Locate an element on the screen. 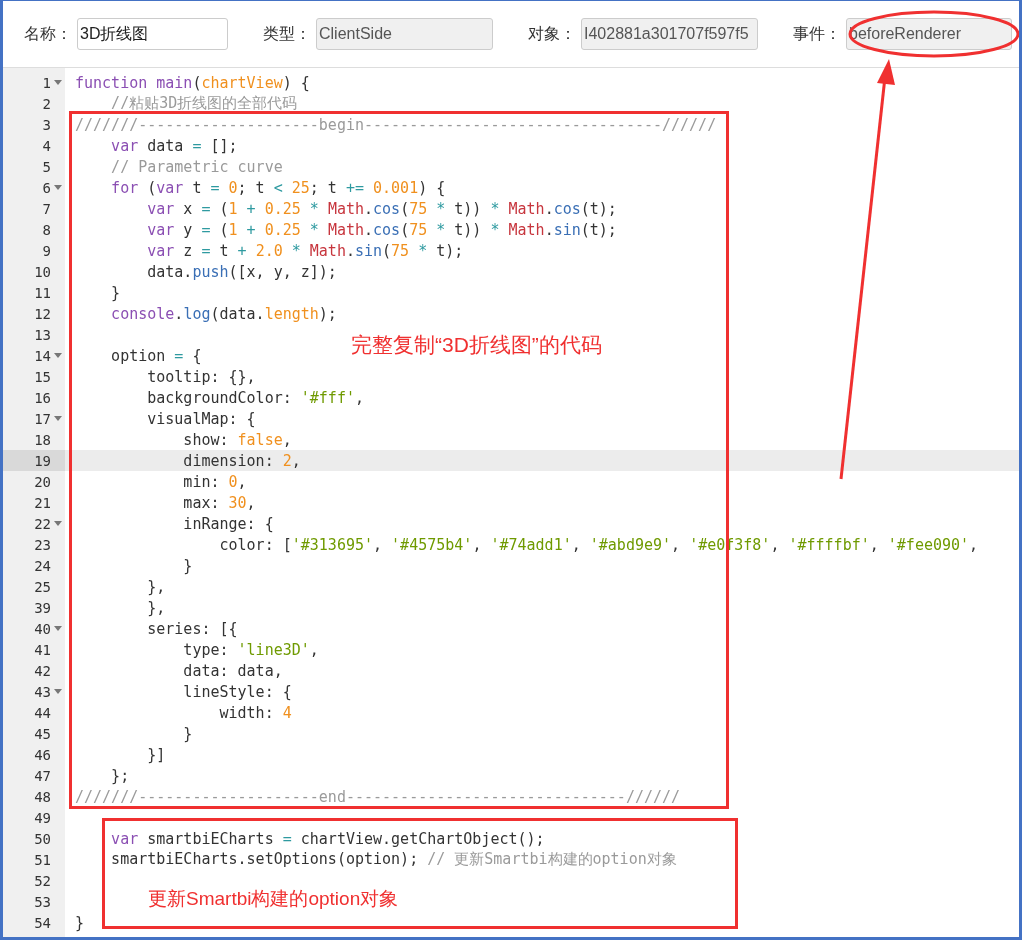 The image size is (1022, 940). line-number: 39 is located at coordinates (42, 607).